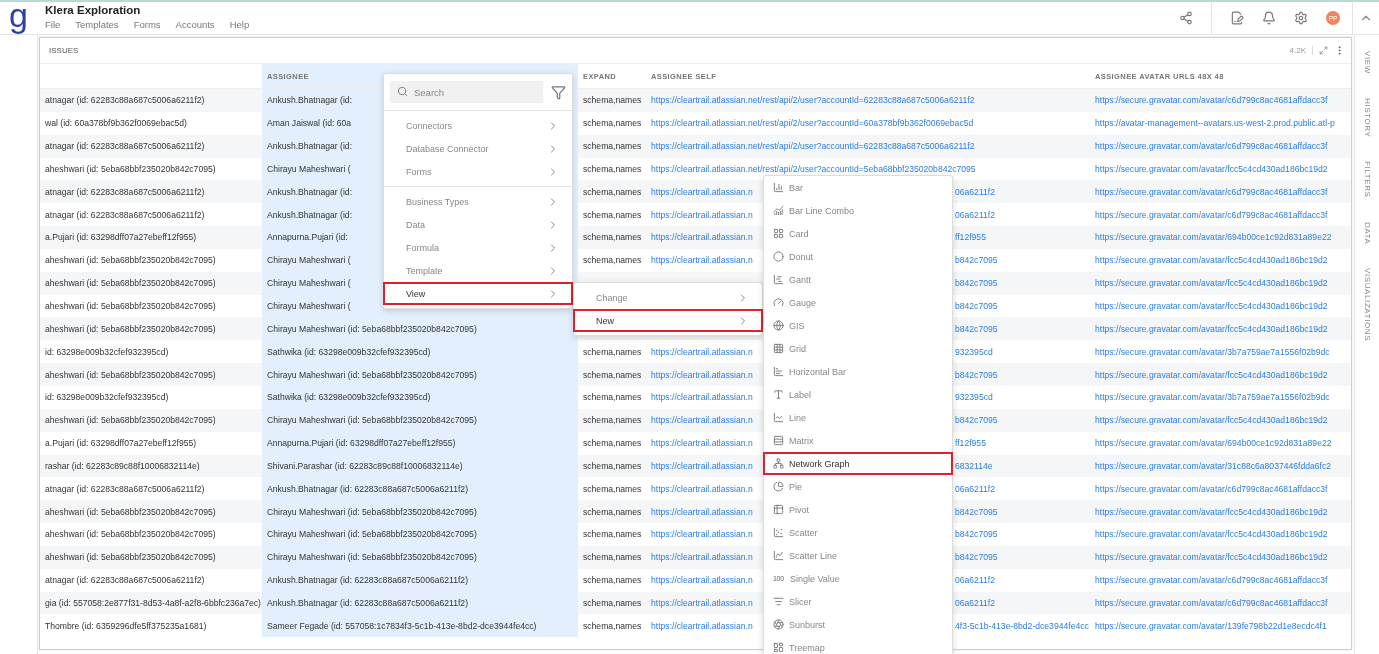 The image size is (1379, 654). Describe the element at coordinates (858, 417) in the screenshot. I see `menu-item: Line` at that location.